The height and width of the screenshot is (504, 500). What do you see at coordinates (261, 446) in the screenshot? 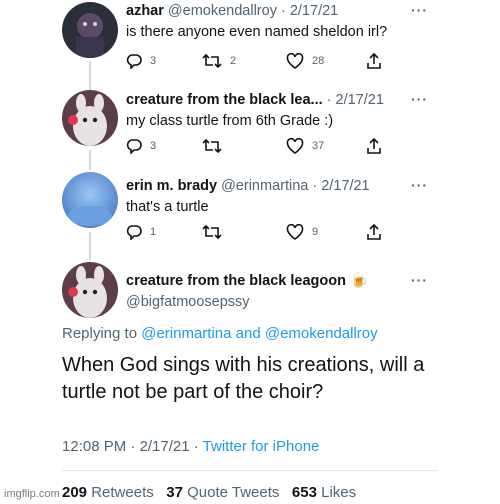
I see `tweet-source: Twitter for iPhone` at bounding box center [261, 446].